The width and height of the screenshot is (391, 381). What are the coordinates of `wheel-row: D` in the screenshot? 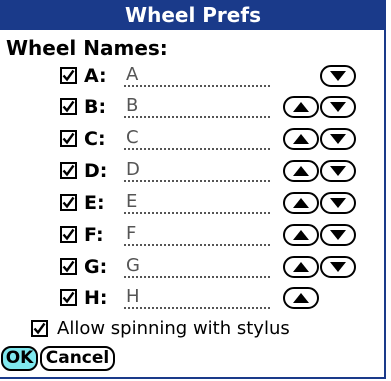 It's located at (193, 171).